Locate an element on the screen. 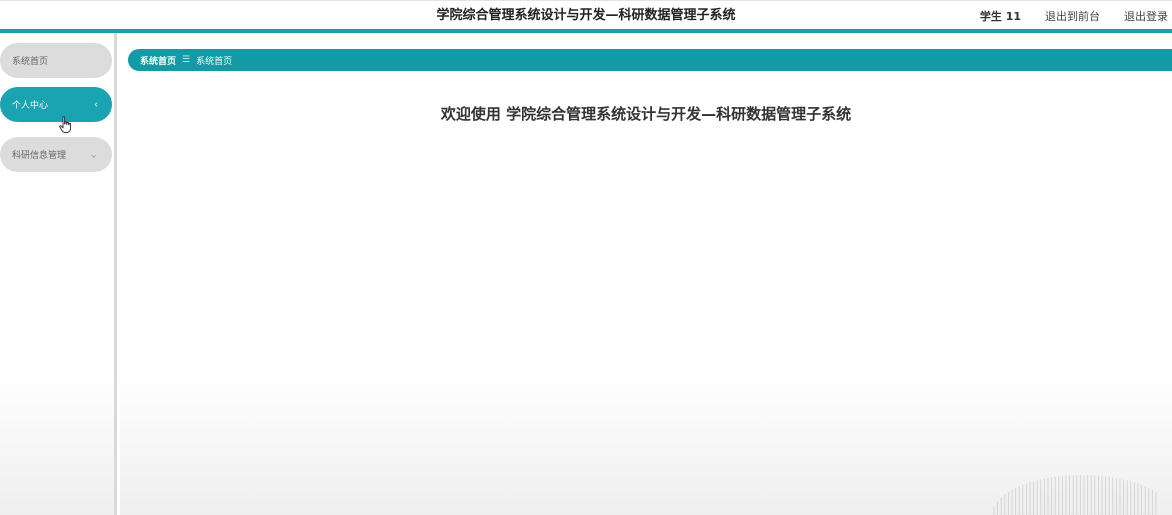 The image size is (1172, 515). sidebar-item-personal-center: 个人中心 ‹ is located at coordinates (56, 104).